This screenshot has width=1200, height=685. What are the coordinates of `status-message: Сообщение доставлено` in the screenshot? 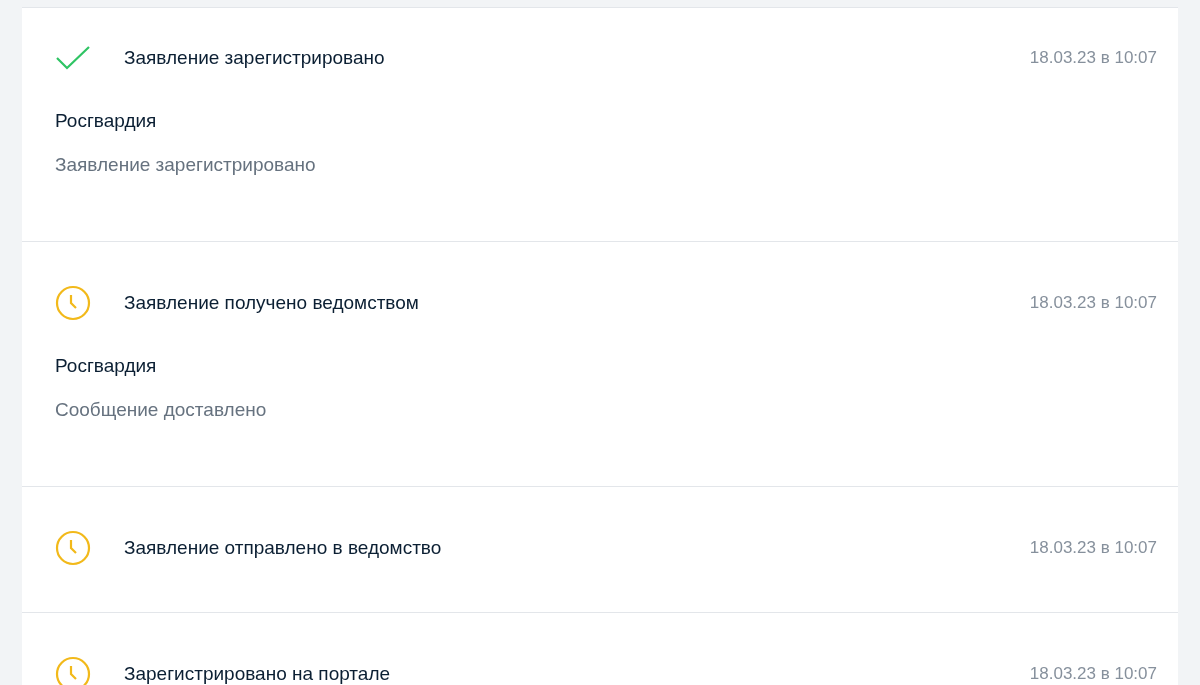 It's located at (161, 410).